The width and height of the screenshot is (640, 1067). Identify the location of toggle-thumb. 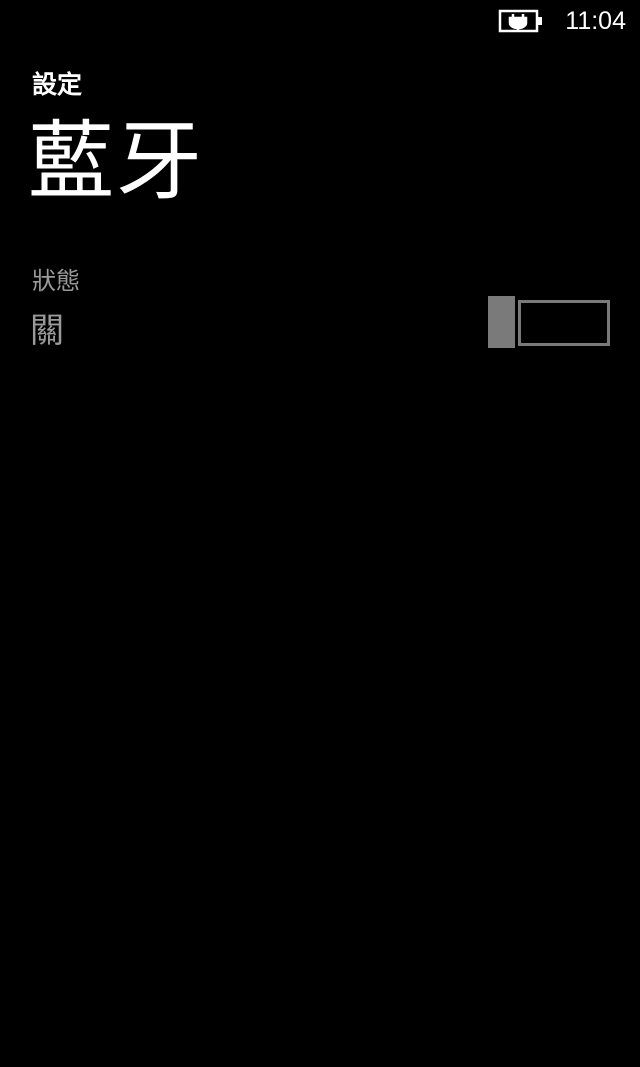
(501, 322).